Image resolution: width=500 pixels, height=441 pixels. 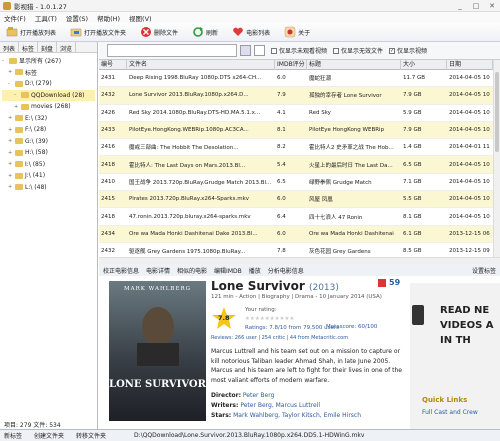 What do you see at coordinates (31, 32) in the screenshot?
I see `open-playlist-button: 打开播放列表` at bounding box center [31, 32].